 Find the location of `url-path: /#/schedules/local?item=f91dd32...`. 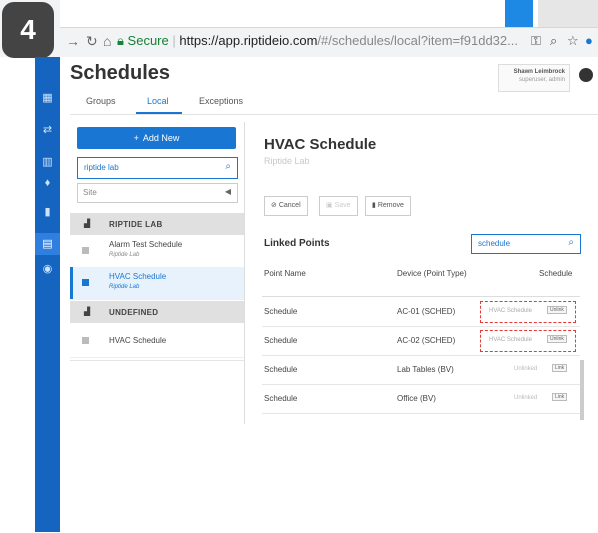

url-path: /#/schedules/local?item=f91dd32... is located at coordinates (417, 40).